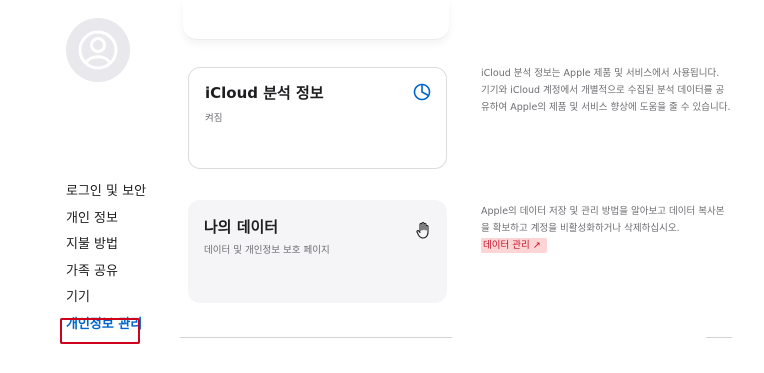  Describe the element at coordinates (106, 196) in the screenshot. I see `sidebar-item-sign-in-security: 로그인 및 보안` at that location.